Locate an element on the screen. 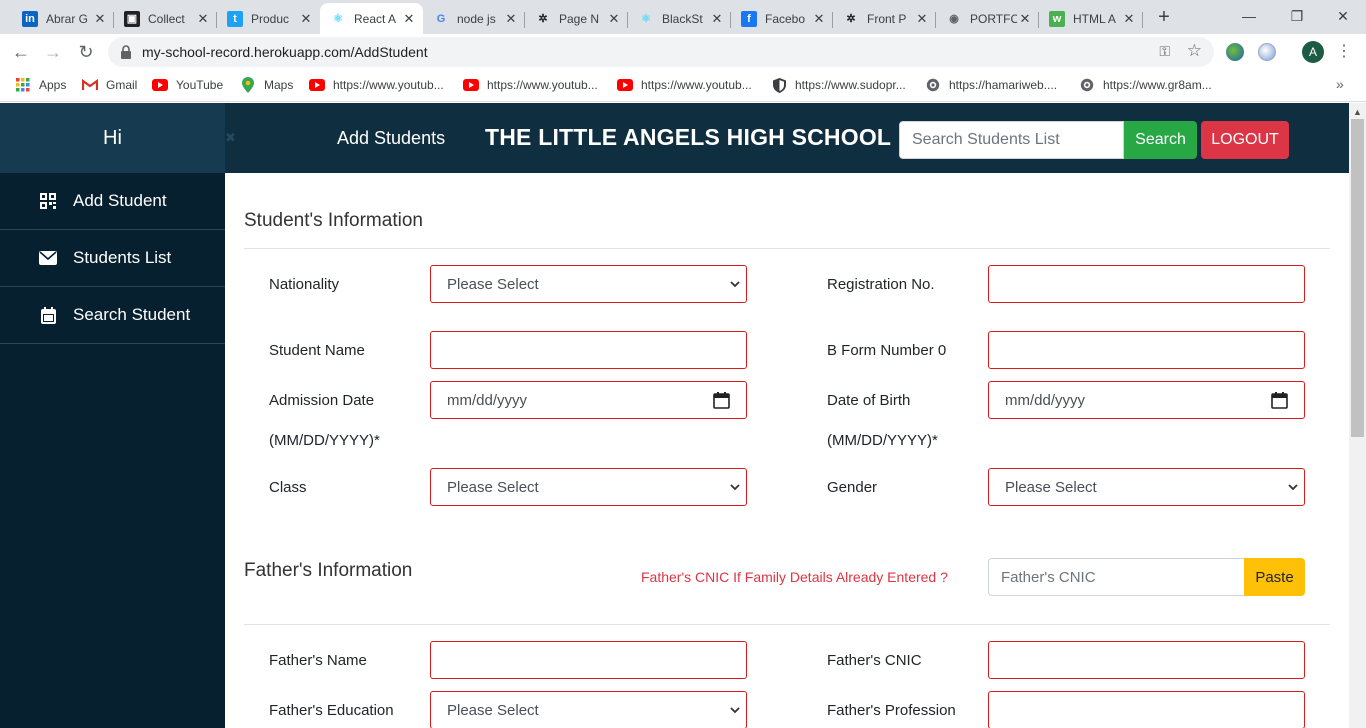 Image resolution: width=1366 pixels, height=728 pixels. react-icon: ⚛ is located at coordinates (338, 19).